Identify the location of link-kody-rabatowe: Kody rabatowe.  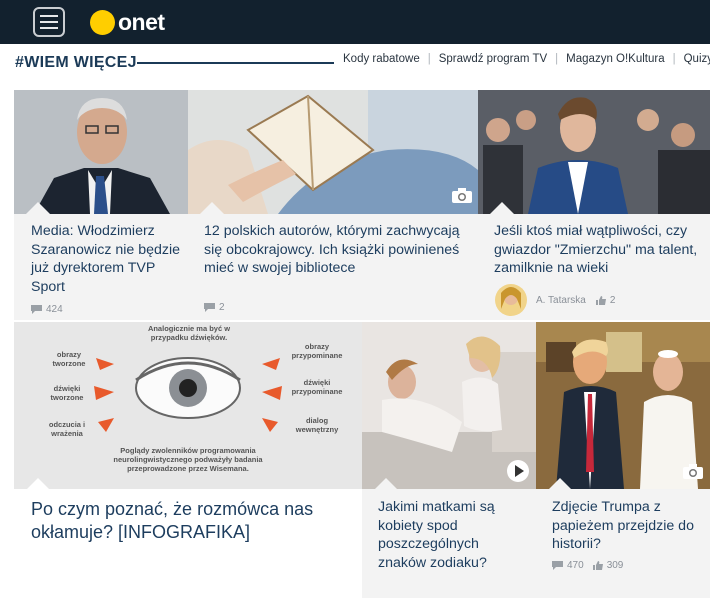
(381, 59).